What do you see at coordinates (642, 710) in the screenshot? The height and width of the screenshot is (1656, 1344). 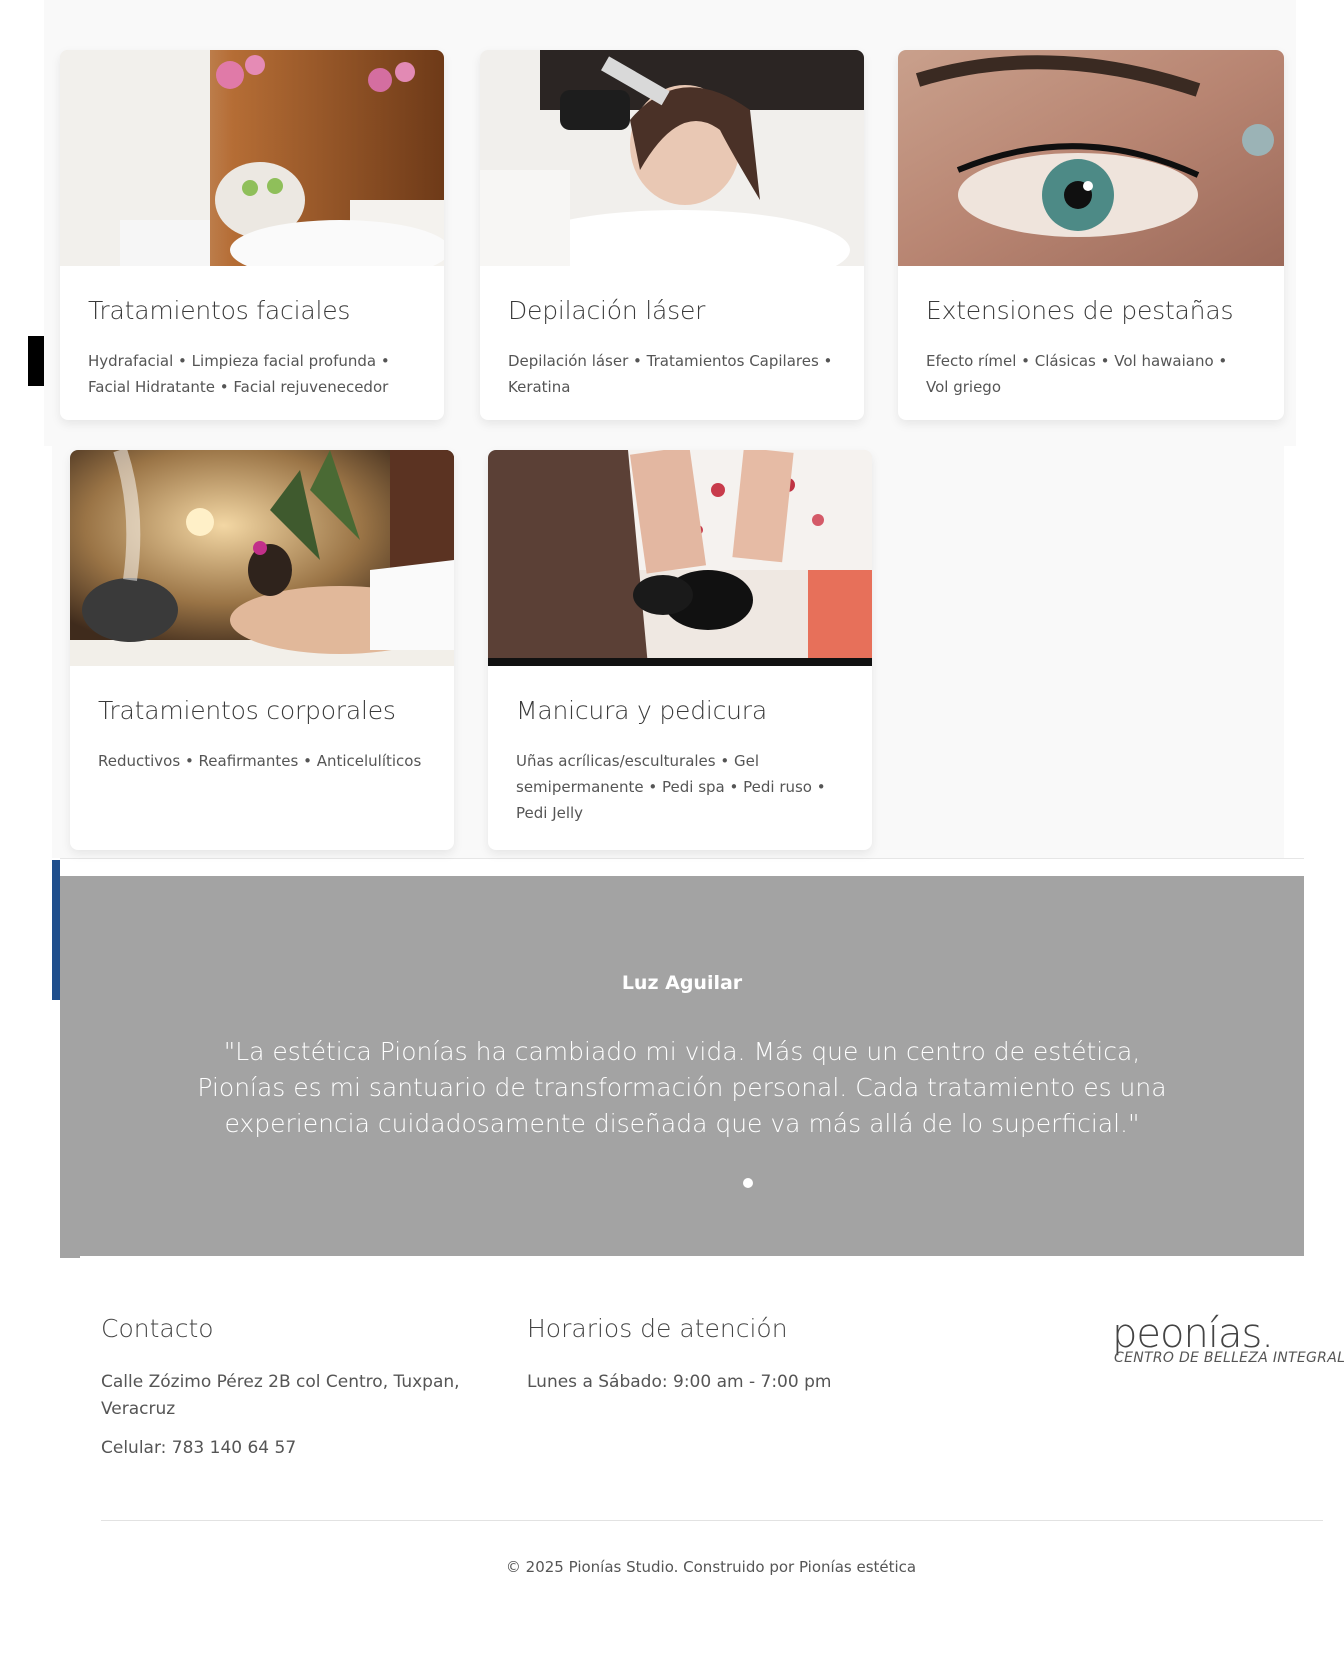 I see `card-title: Manicura y pedicura` at bounding box center [642, 710].